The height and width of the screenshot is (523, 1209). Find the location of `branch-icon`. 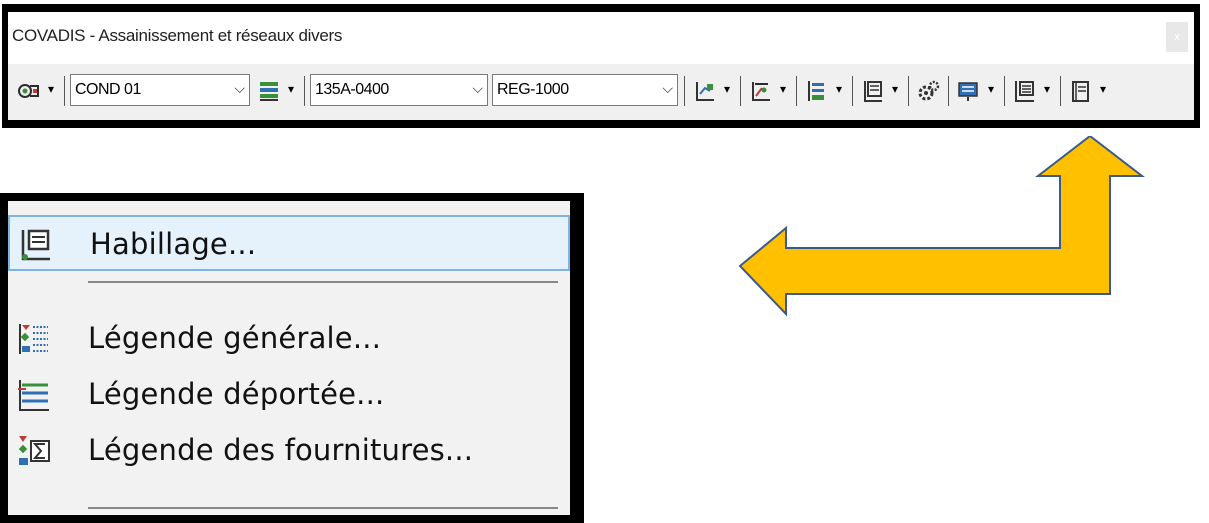

branch-icon is located at coordinates (817, 91).